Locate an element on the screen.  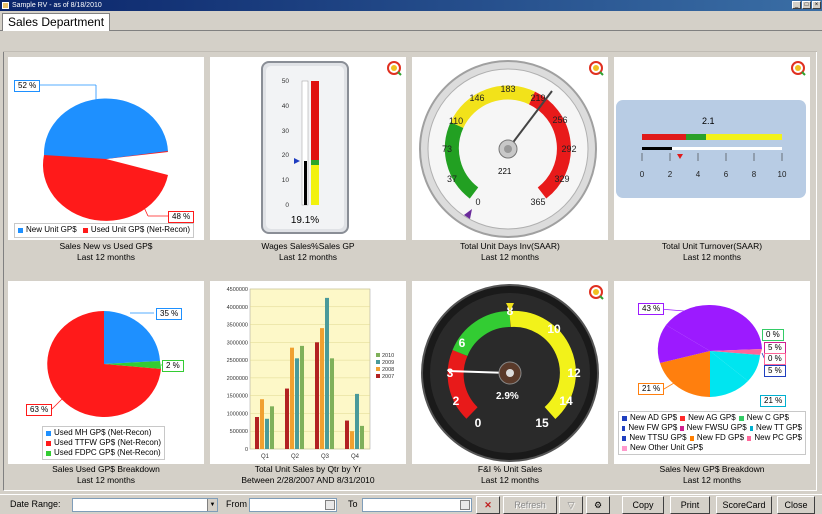
tile-unit-turnover: 0 2 4 6 8 10 2.1 is located at coordinates (712, 148).